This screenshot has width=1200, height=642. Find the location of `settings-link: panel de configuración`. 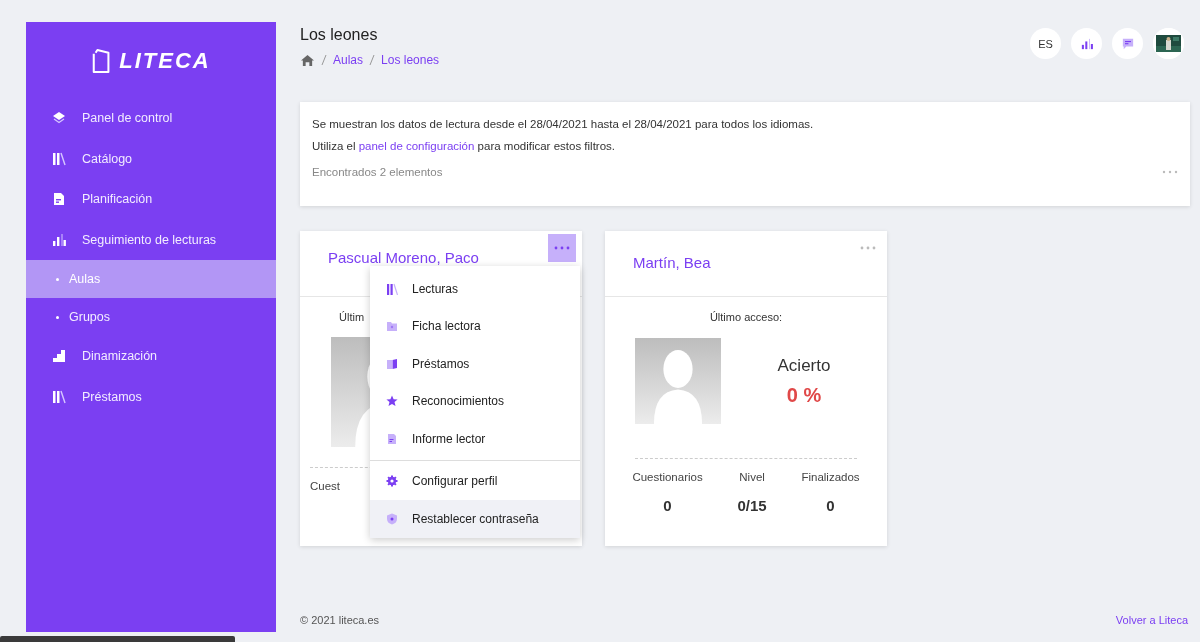

settings-link: panel de configuración is located at coordinates (416, 146).